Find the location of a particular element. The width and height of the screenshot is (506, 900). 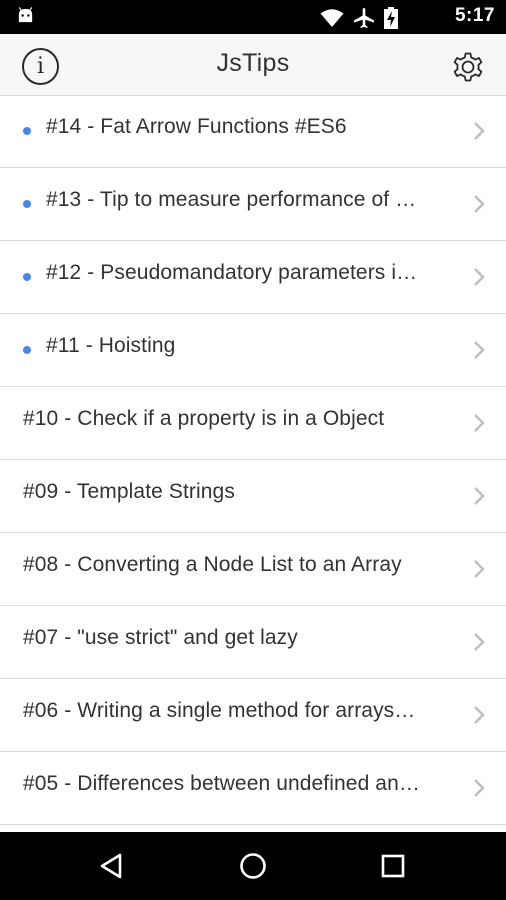

navigation-bar is located at coordinates (253, 866).